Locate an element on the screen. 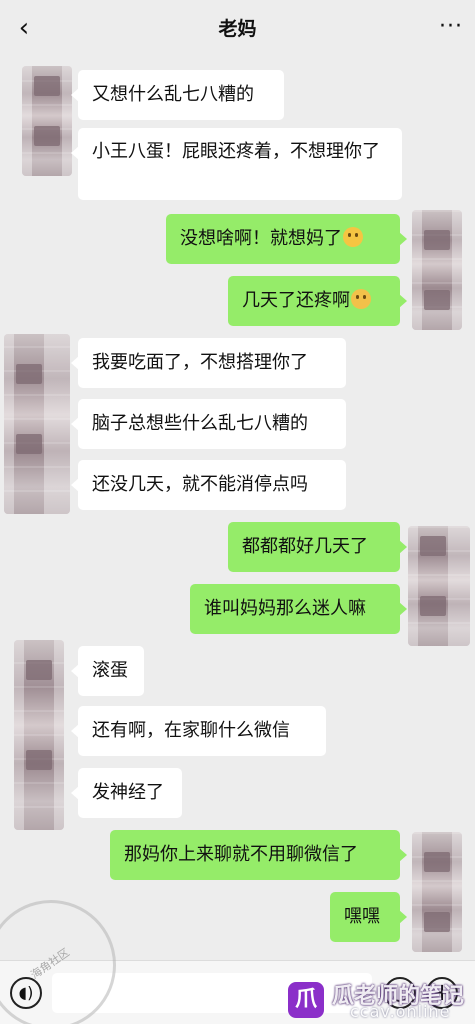 This screenshot has height=1024, width=475. message-text: 还有啊，在家聊什么微信 is located at coordinates (191, 730).